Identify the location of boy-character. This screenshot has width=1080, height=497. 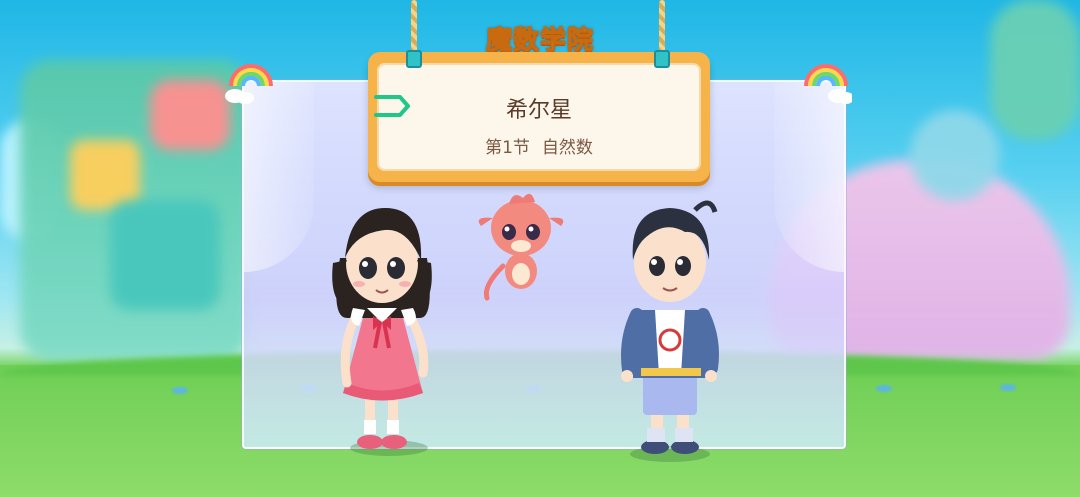
(672, 326).